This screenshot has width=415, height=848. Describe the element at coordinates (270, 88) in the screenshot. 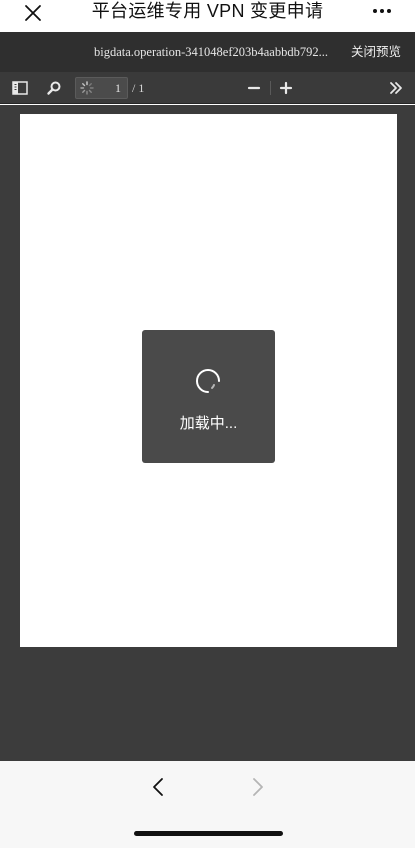

I see `toolbar-divider` at that location.